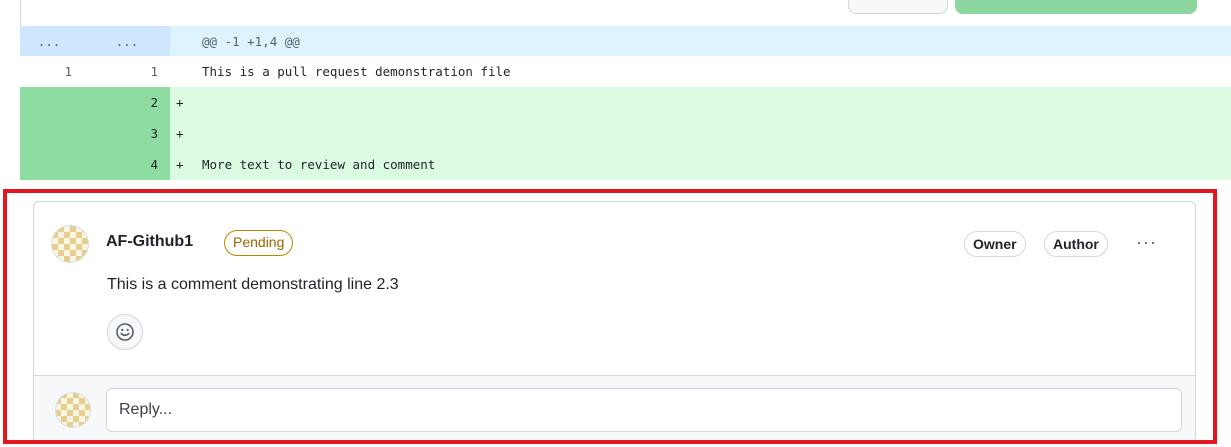 The width and height of the screenshot is (1231, 447). What do you see at coordinates (127, 133) in the screenshot?
I see `new-line-number: 3` at bounding box center [127, 133].